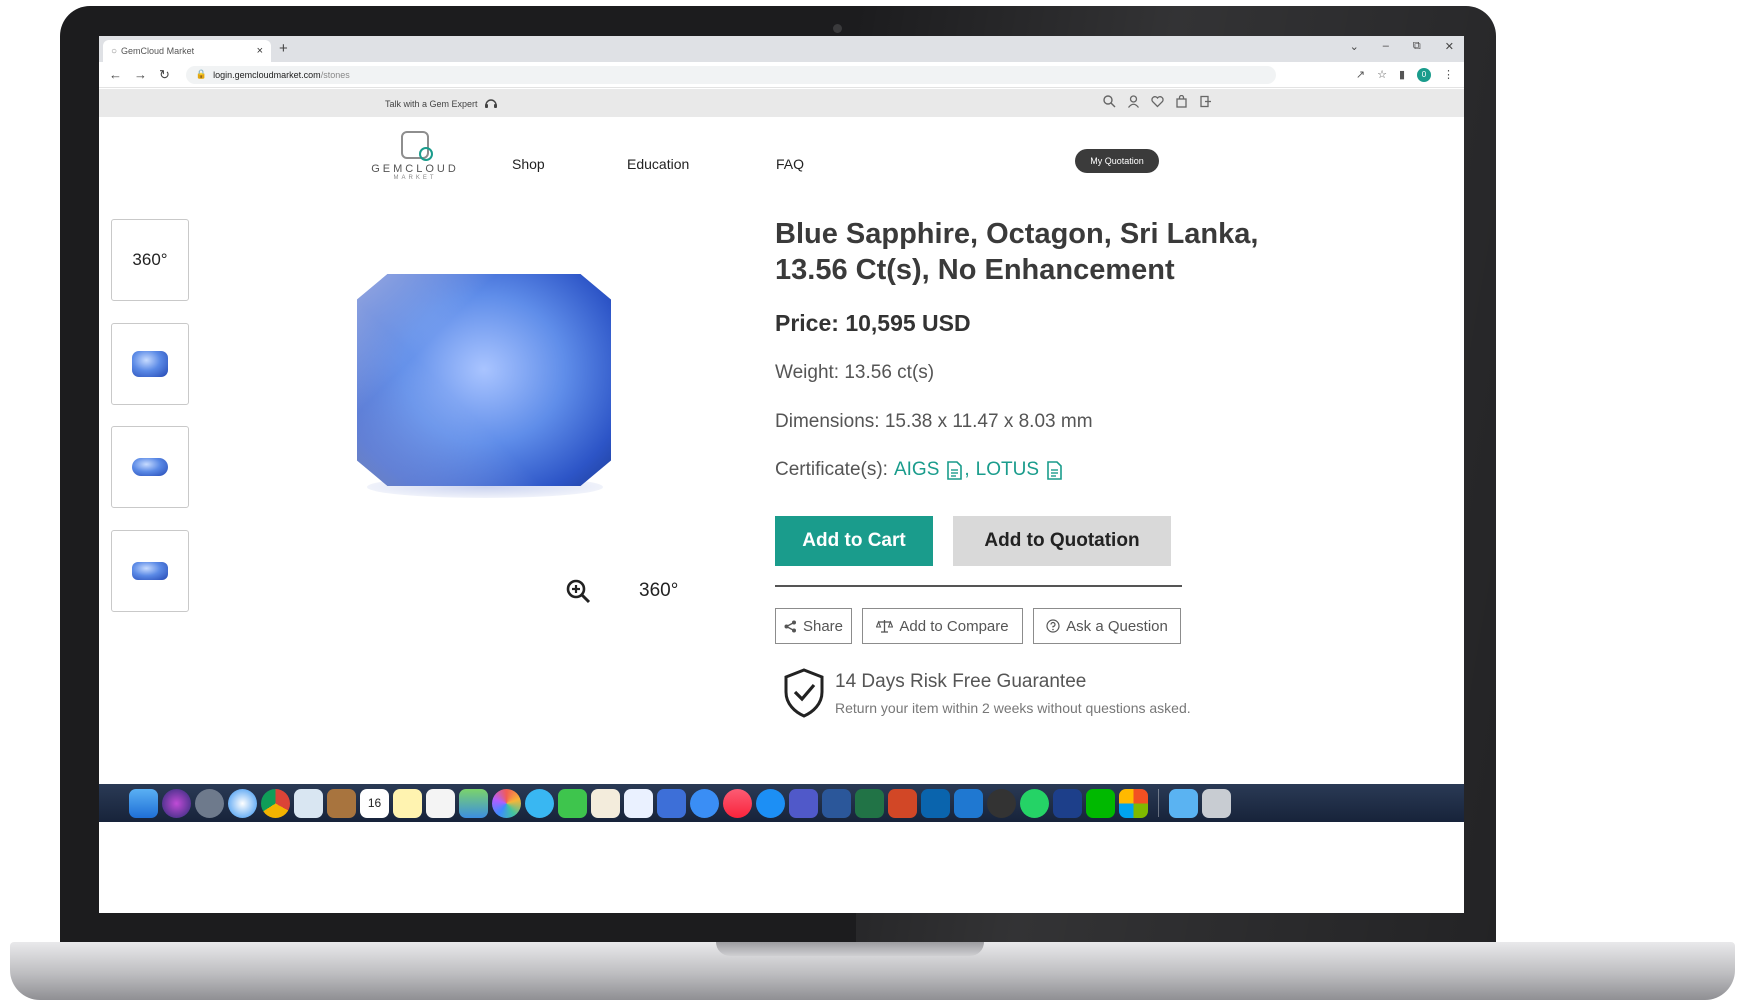  What do you see at coordinates (407, 803) in the screenshot?
I see `notes-icon` at bounding box center [407, 803].